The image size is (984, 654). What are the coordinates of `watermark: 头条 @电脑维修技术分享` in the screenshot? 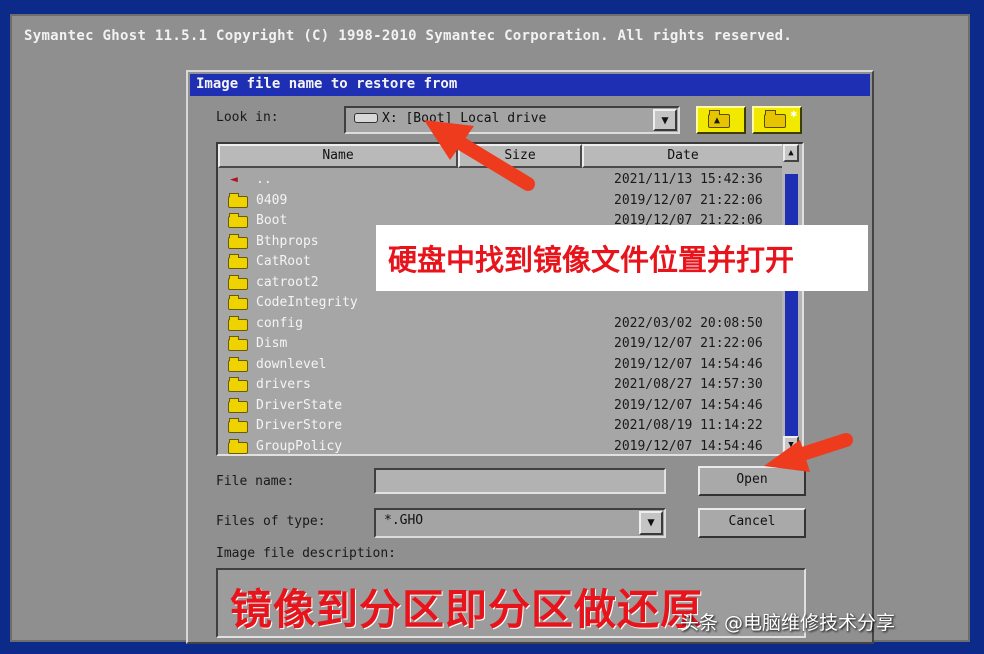 It's located at (788, 623).